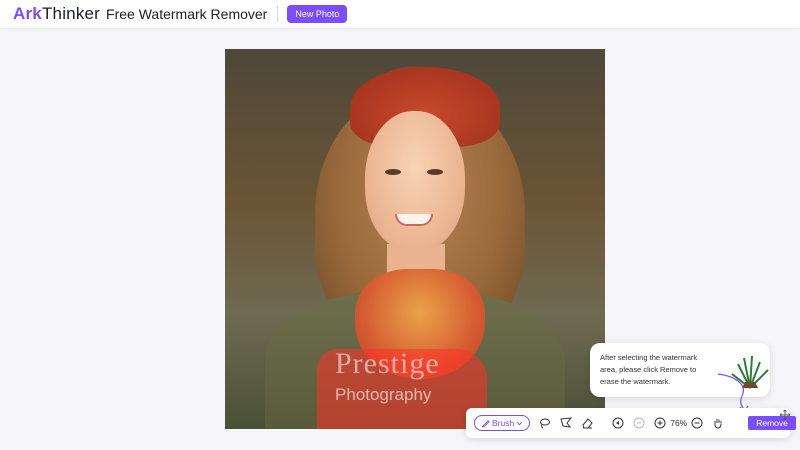 The image size is (800, 450). What do you see at coordinates (278, 14) in the screenshot?
I see `header-divider` at bounding box center [278, 14].